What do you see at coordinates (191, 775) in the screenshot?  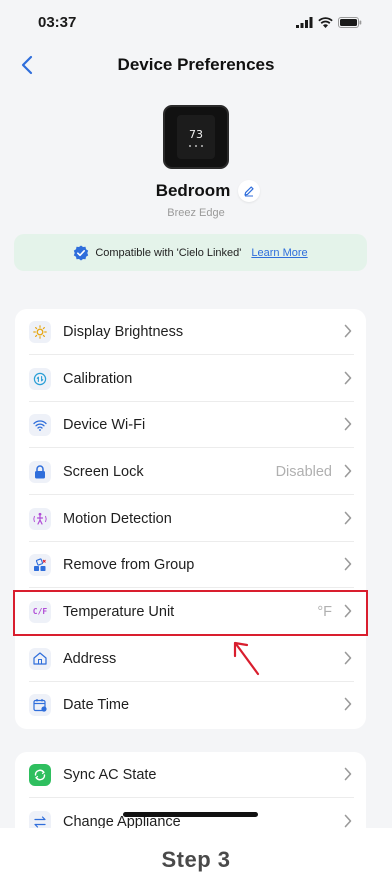 I see `row-sync-ac-state: Sync AC State` at bounding box center [191, 775].